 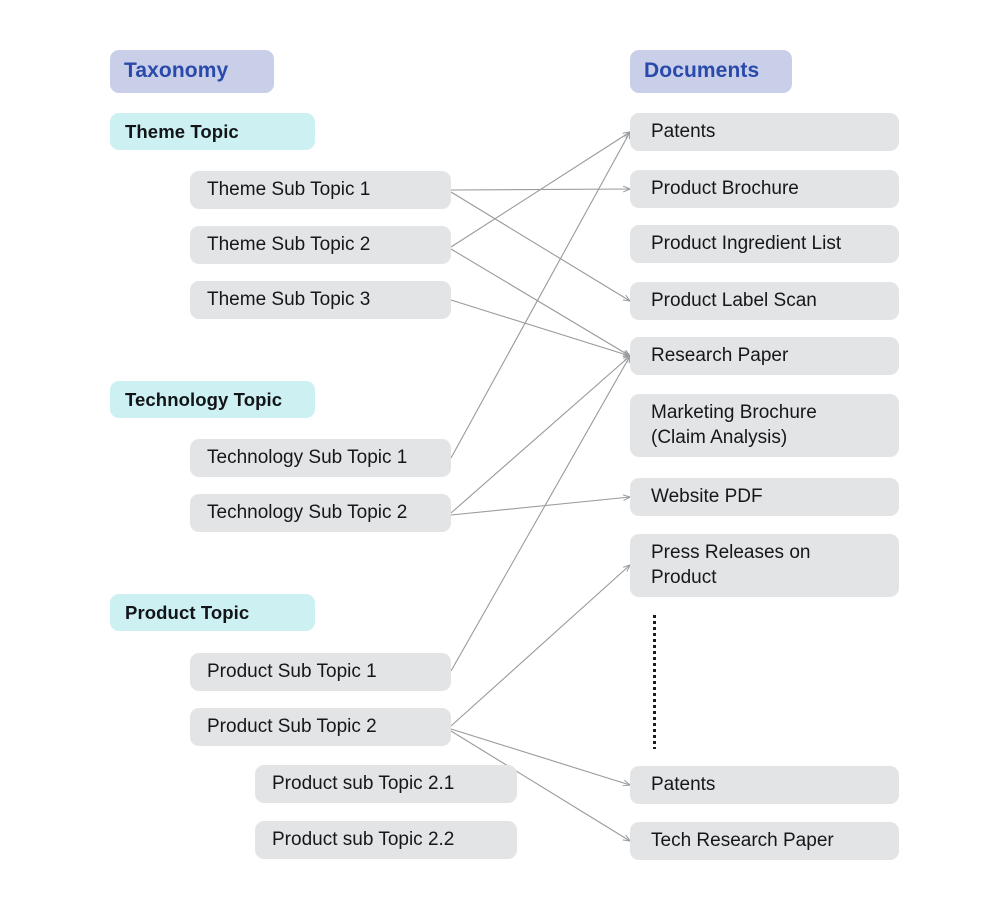 I want to click on connector-tech_sub_1-to-doc_patents_top, so click(x=540, y=295).